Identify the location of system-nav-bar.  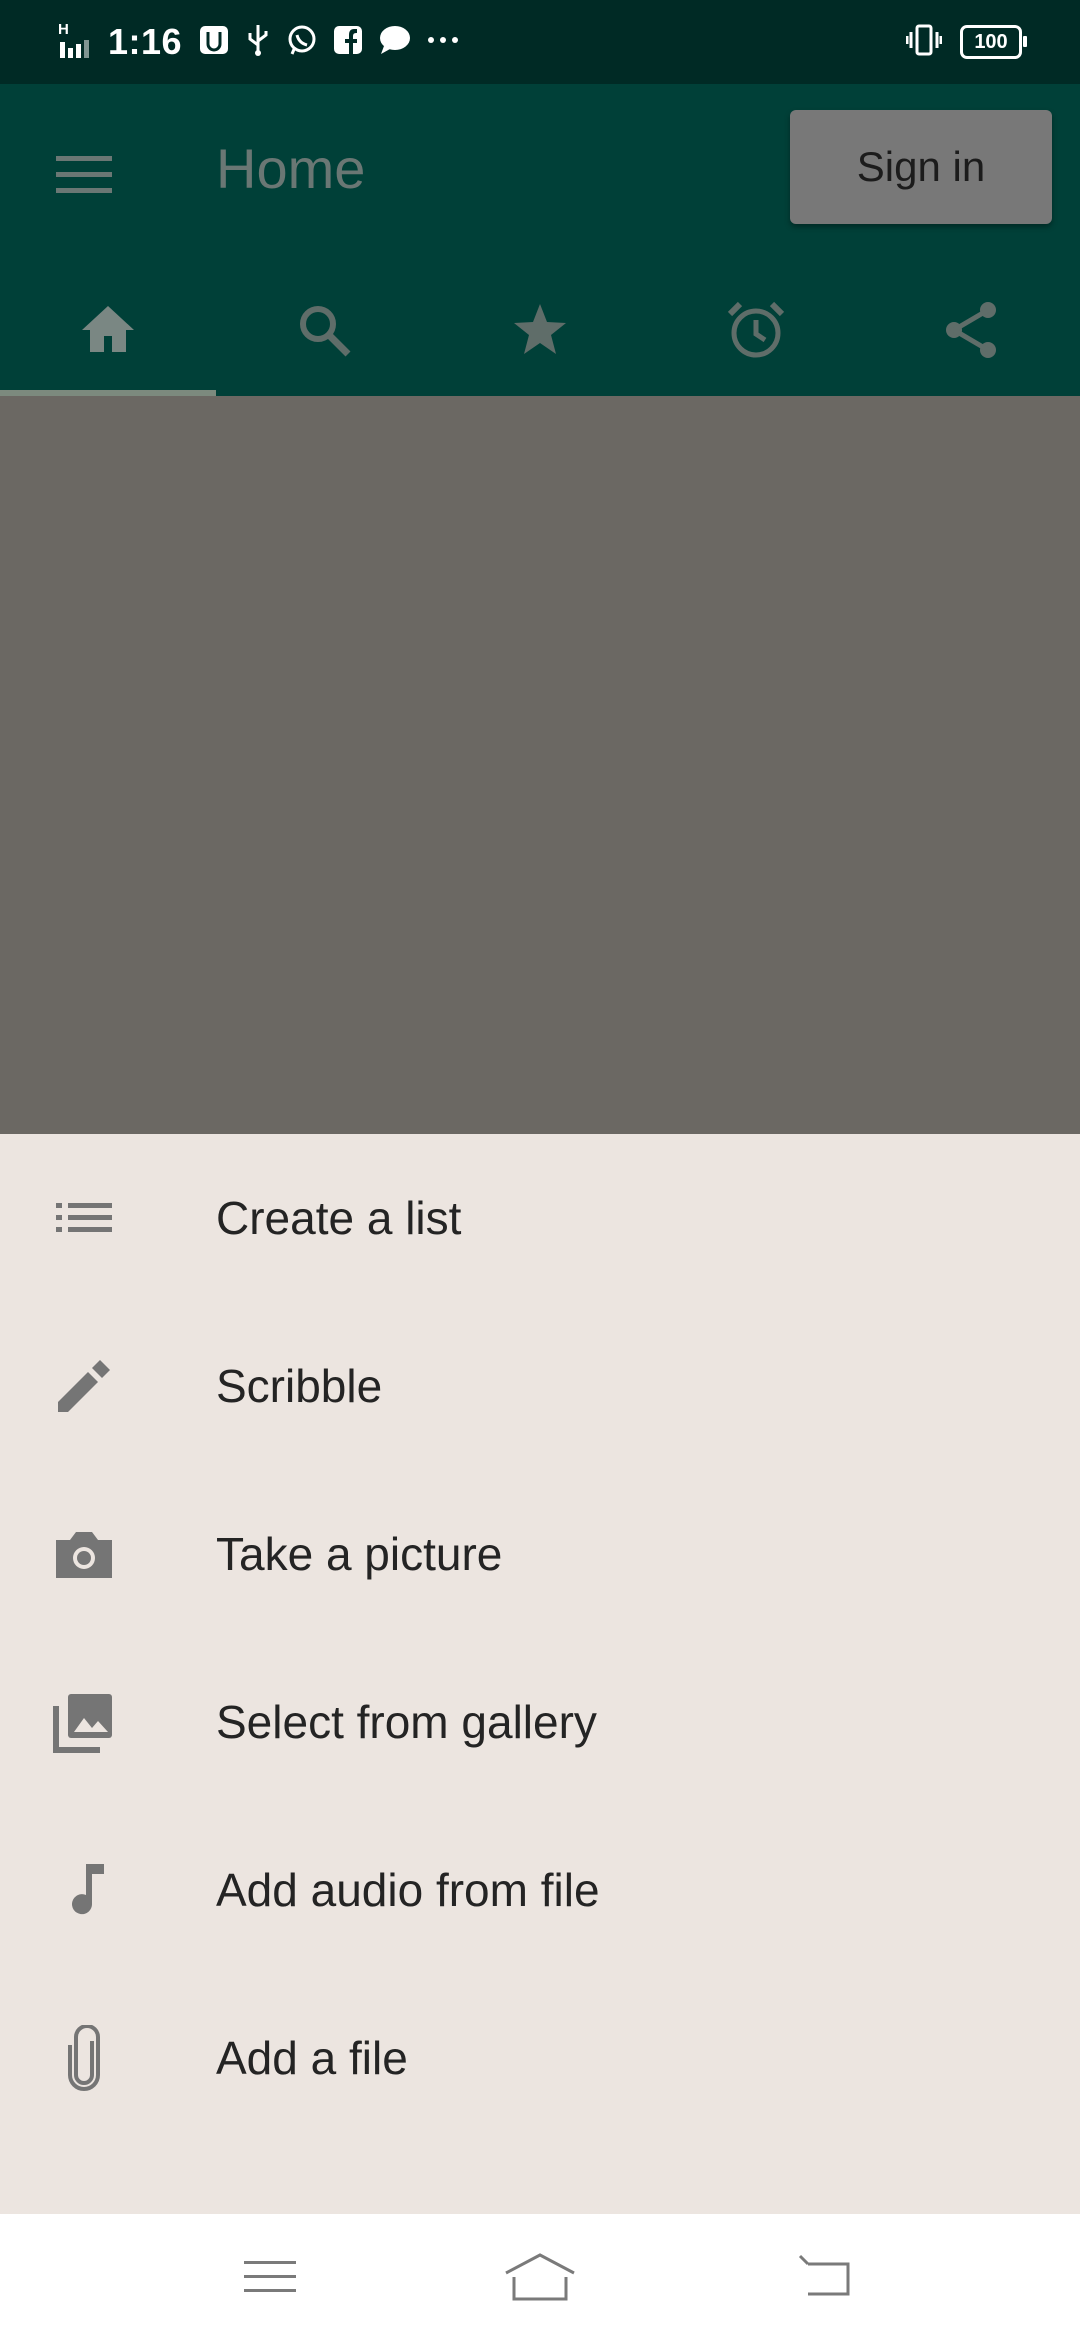
(540, 2277).